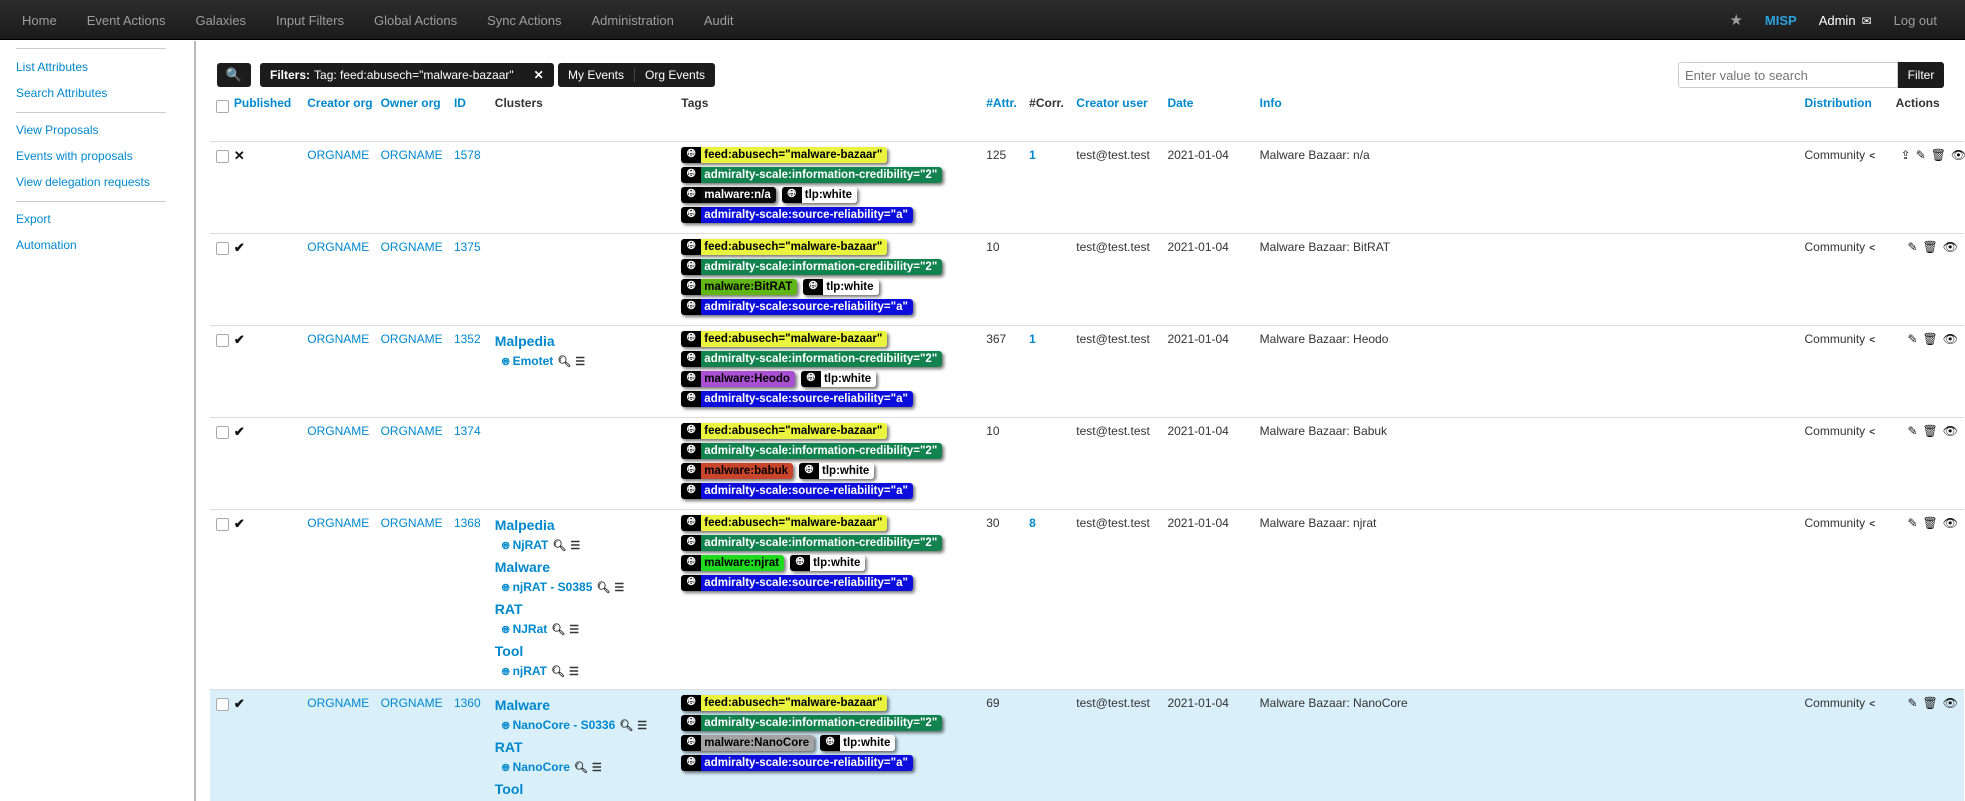 This screenshot has height=801, width=1965. I want to click on publish-icon: ⇪, so click(1906, 155).